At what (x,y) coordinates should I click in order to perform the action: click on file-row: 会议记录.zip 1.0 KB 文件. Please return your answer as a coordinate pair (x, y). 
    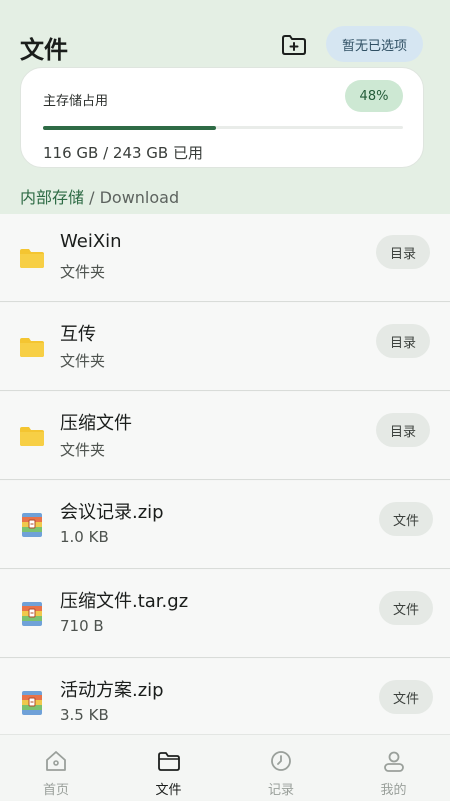
    Looking at the image, I should click on (225, 525).